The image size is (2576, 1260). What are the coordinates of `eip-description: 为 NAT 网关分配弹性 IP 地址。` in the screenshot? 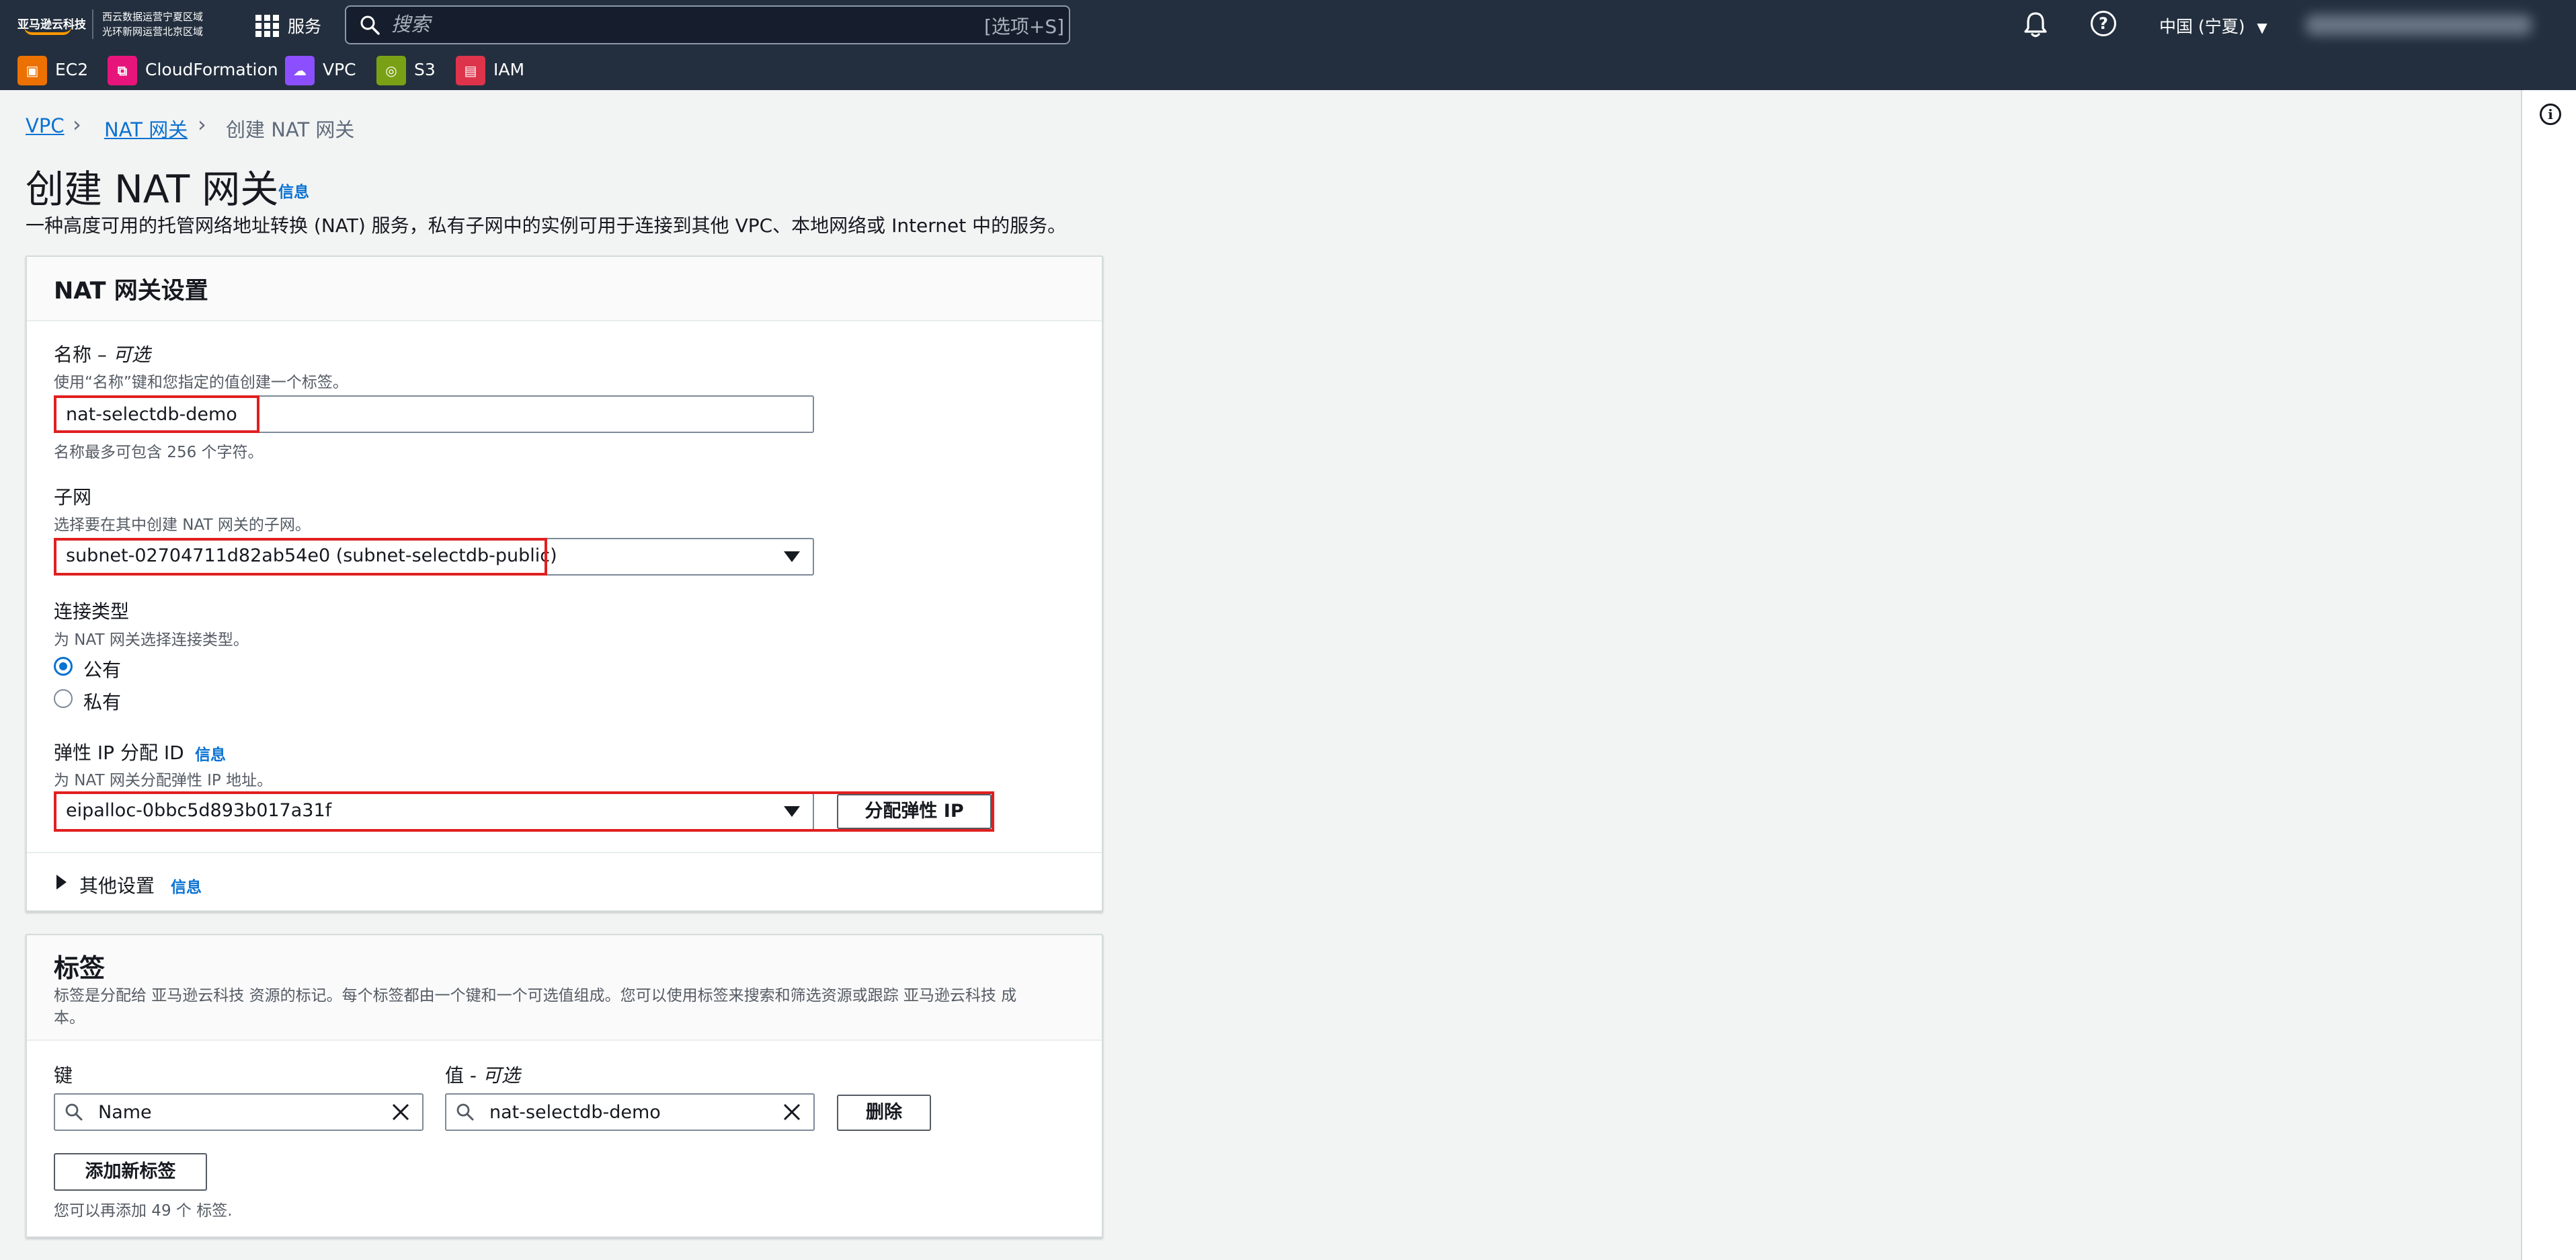 It's located at (163, 780).